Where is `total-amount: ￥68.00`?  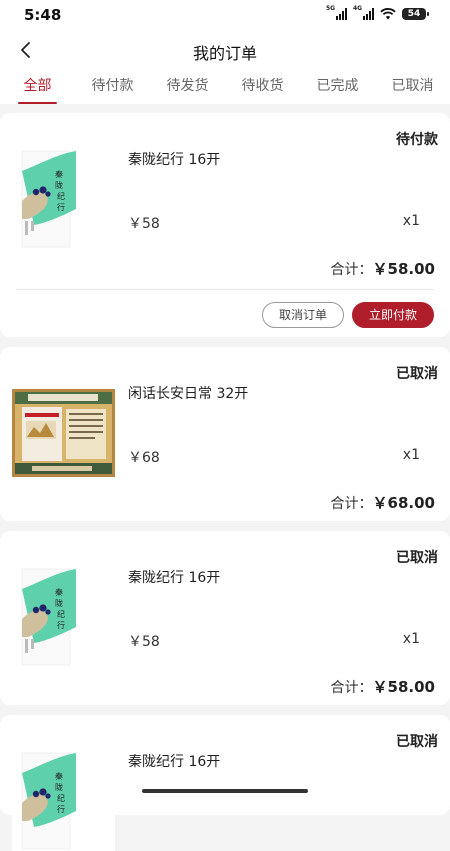
total-amount: ￥68.00 is located at coordinates (403, 503).